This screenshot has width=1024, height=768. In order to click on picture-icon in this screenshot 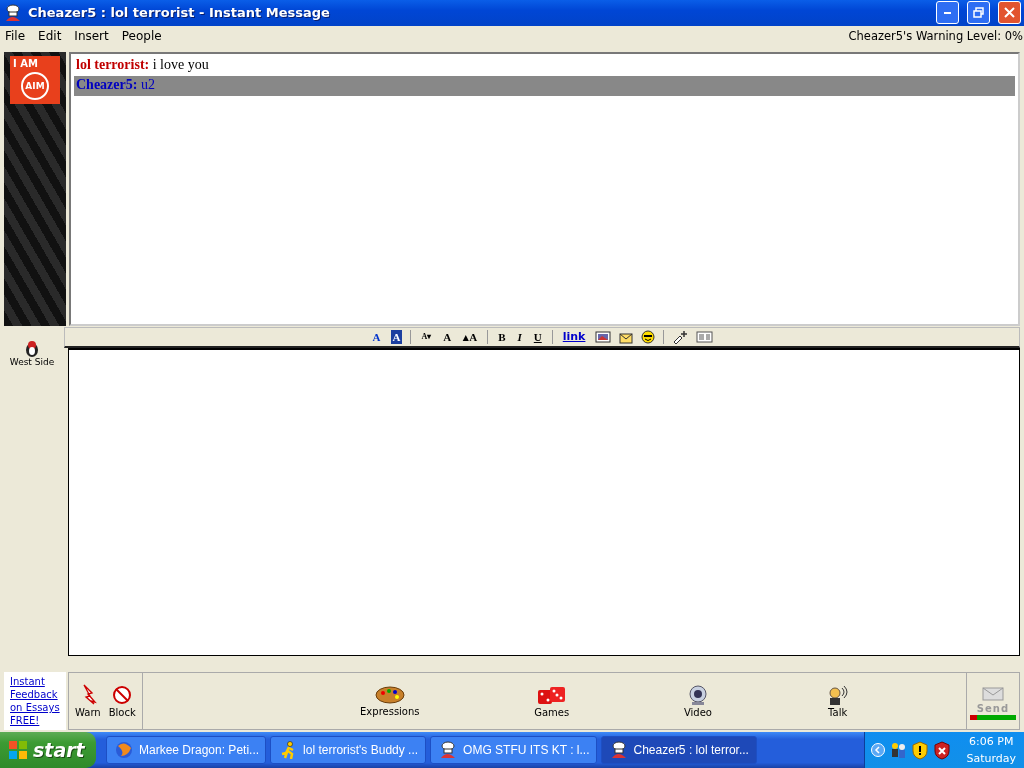, I will do `click(603, 336)`.